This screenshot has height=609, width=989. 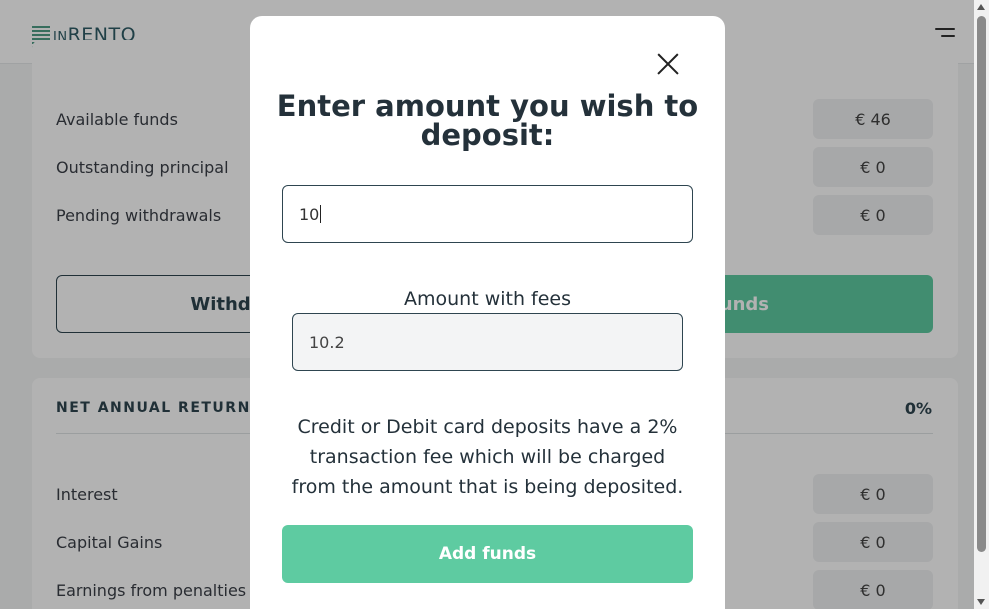 What do you see at coordinates (327, 342) in the screenshot?
I see `amount-with-fees-value: 10.2` at bounding box center [327, 342].